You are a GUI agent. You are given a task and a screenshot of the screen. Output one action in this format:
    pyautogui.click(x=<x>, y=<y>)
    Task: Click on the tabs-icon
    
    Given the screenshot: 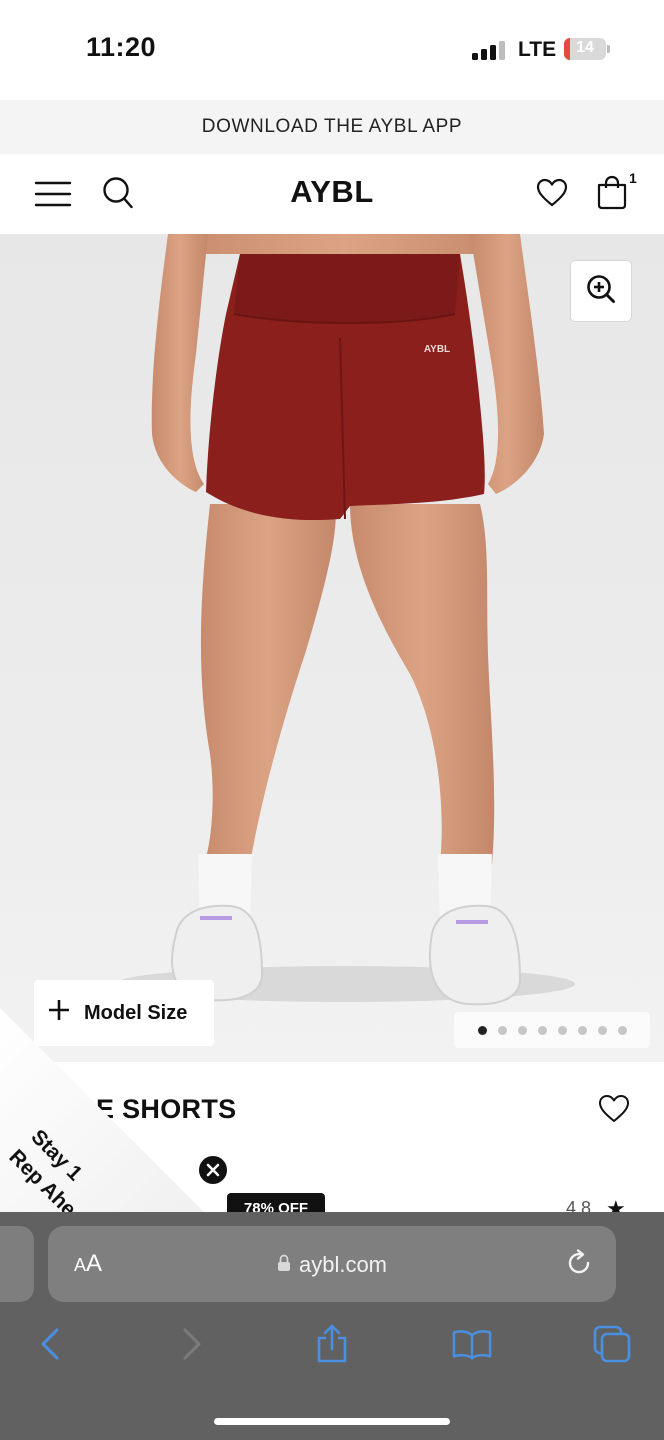 What is the action you would take?
    pyautogui.click(x=612, y=1344)
    